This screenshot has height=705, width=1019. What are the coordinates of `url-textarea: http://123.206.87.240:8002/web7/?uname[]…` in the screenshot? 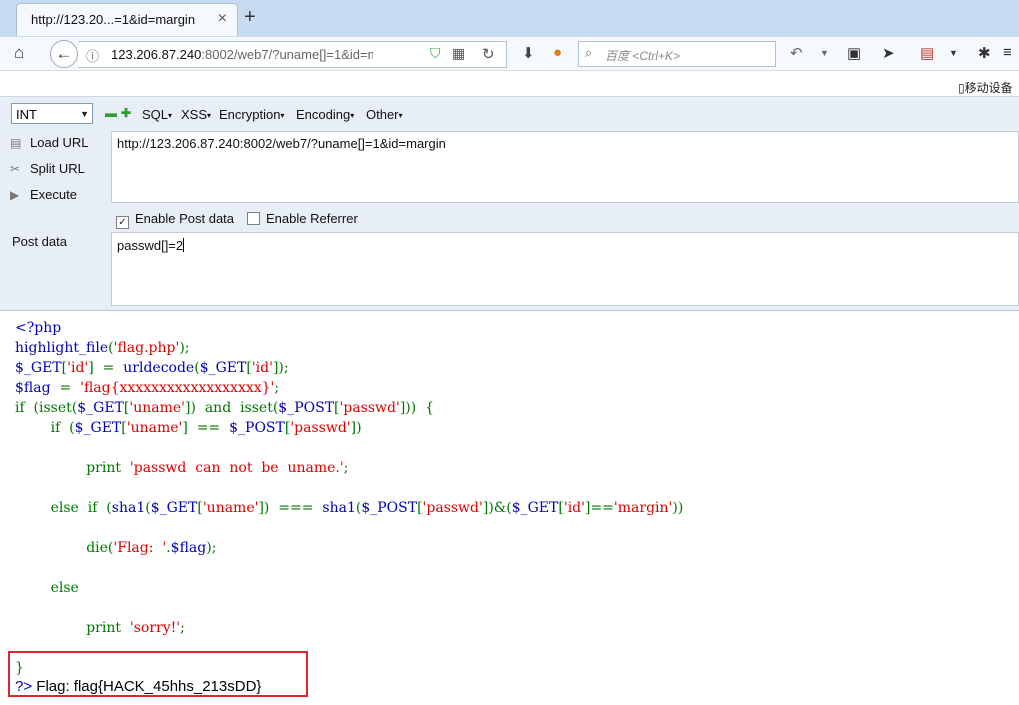 It's located at (565, 167).